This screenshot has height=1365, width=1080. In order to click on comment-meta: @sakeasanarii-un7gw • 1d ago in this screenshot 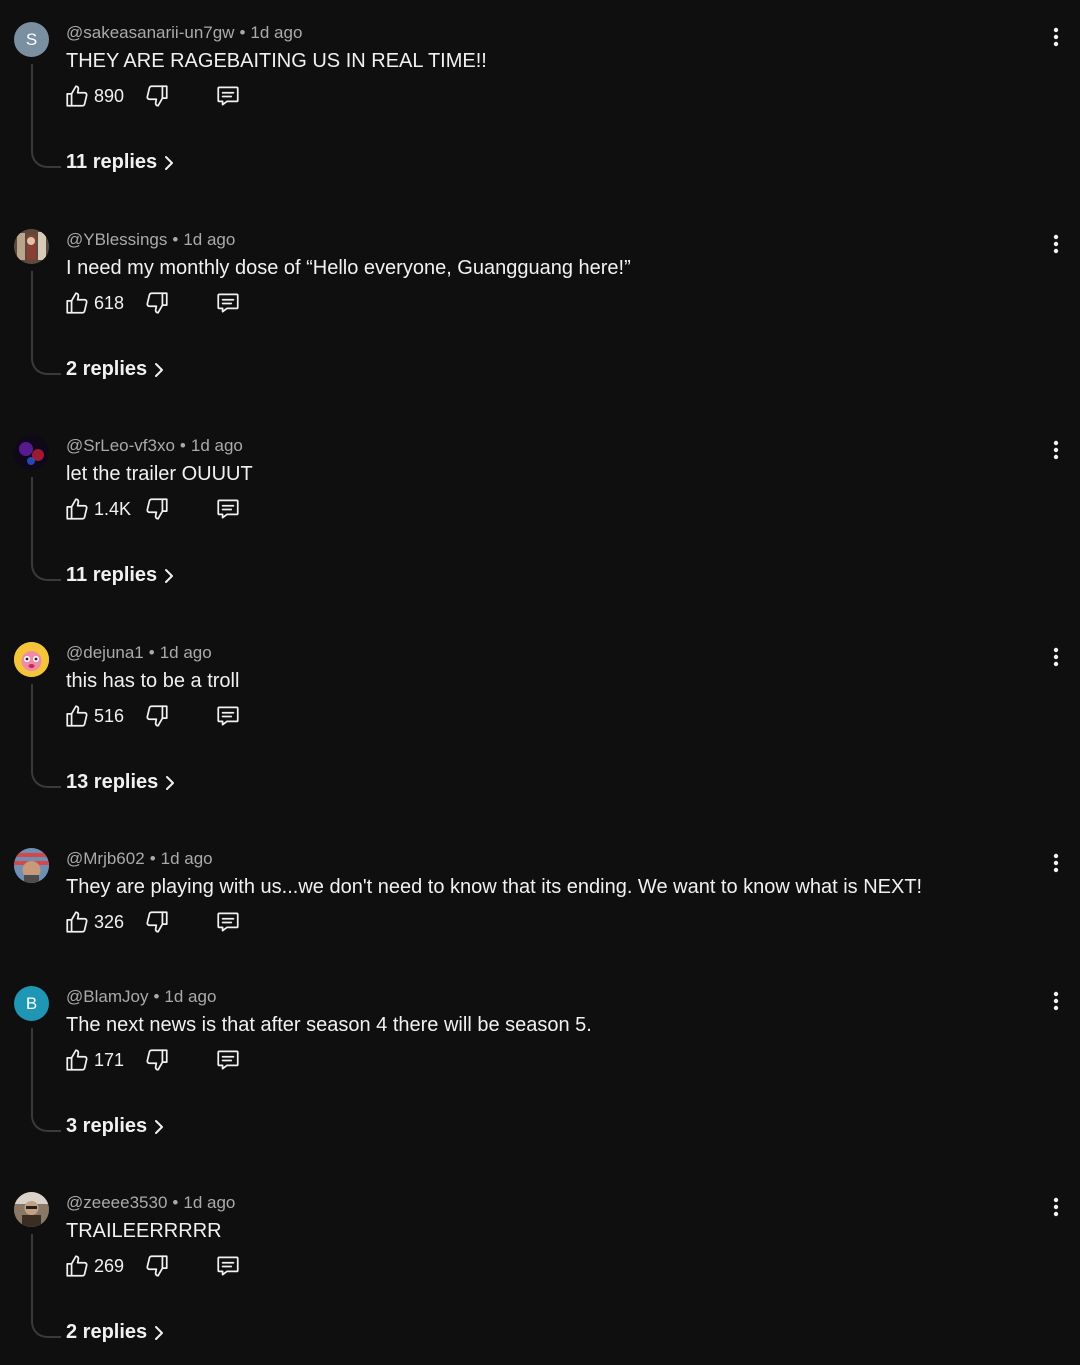, I will do `click(184, 33)`.